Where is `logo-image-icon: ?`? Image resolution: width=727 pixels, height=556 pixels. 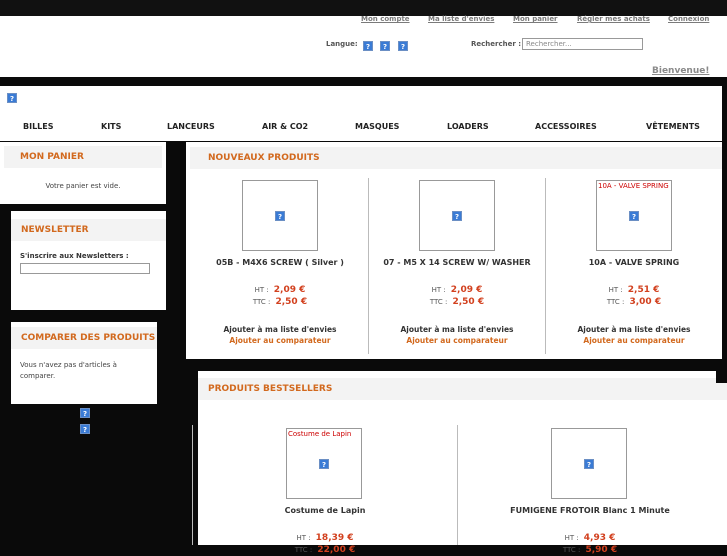
logo-image-icon: ? is located at coordinates (12, 98).